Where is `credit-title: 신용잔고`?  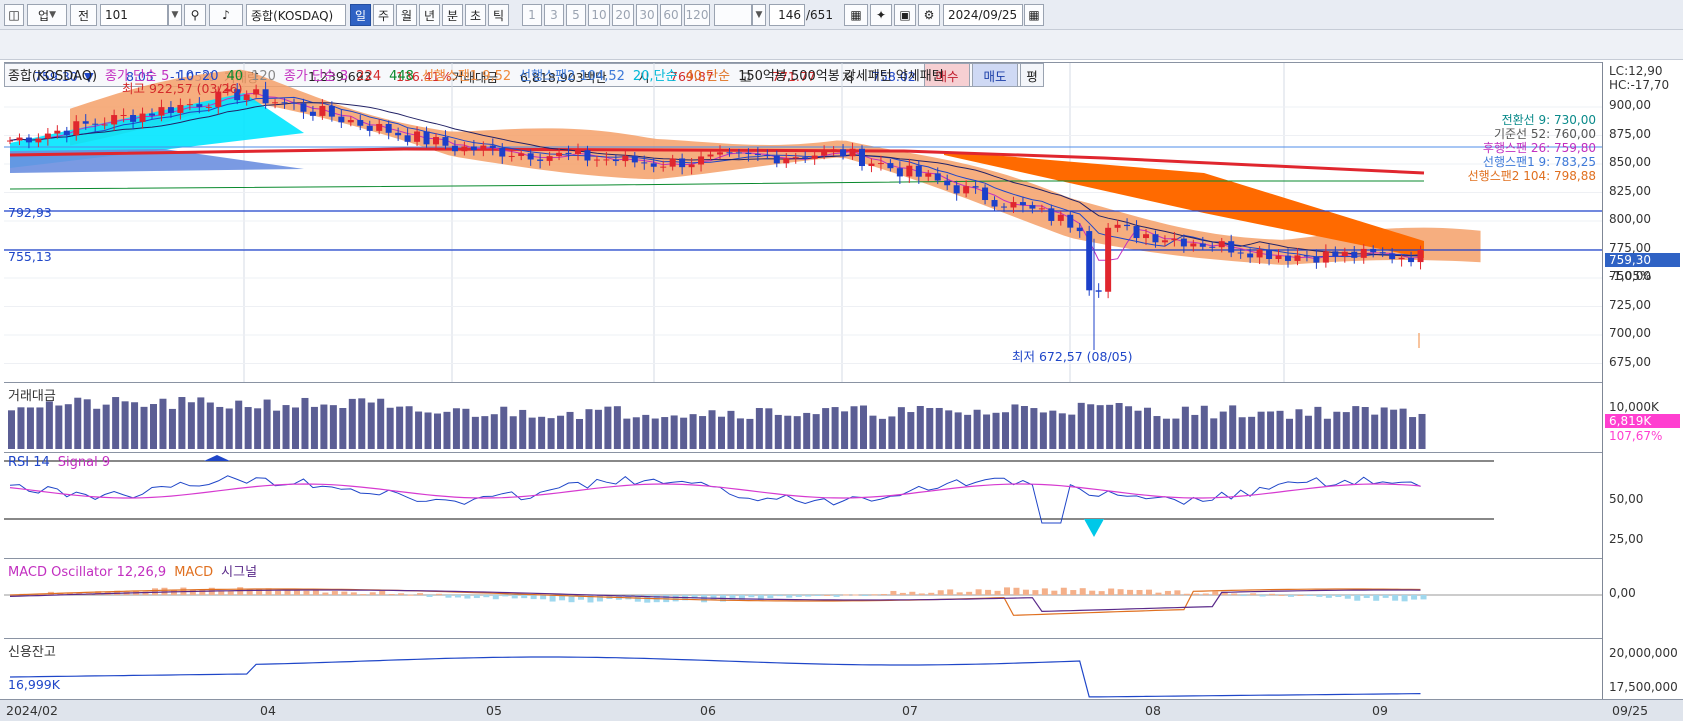
credit-title: 신용잔고 is located at coordinates (36, 650).